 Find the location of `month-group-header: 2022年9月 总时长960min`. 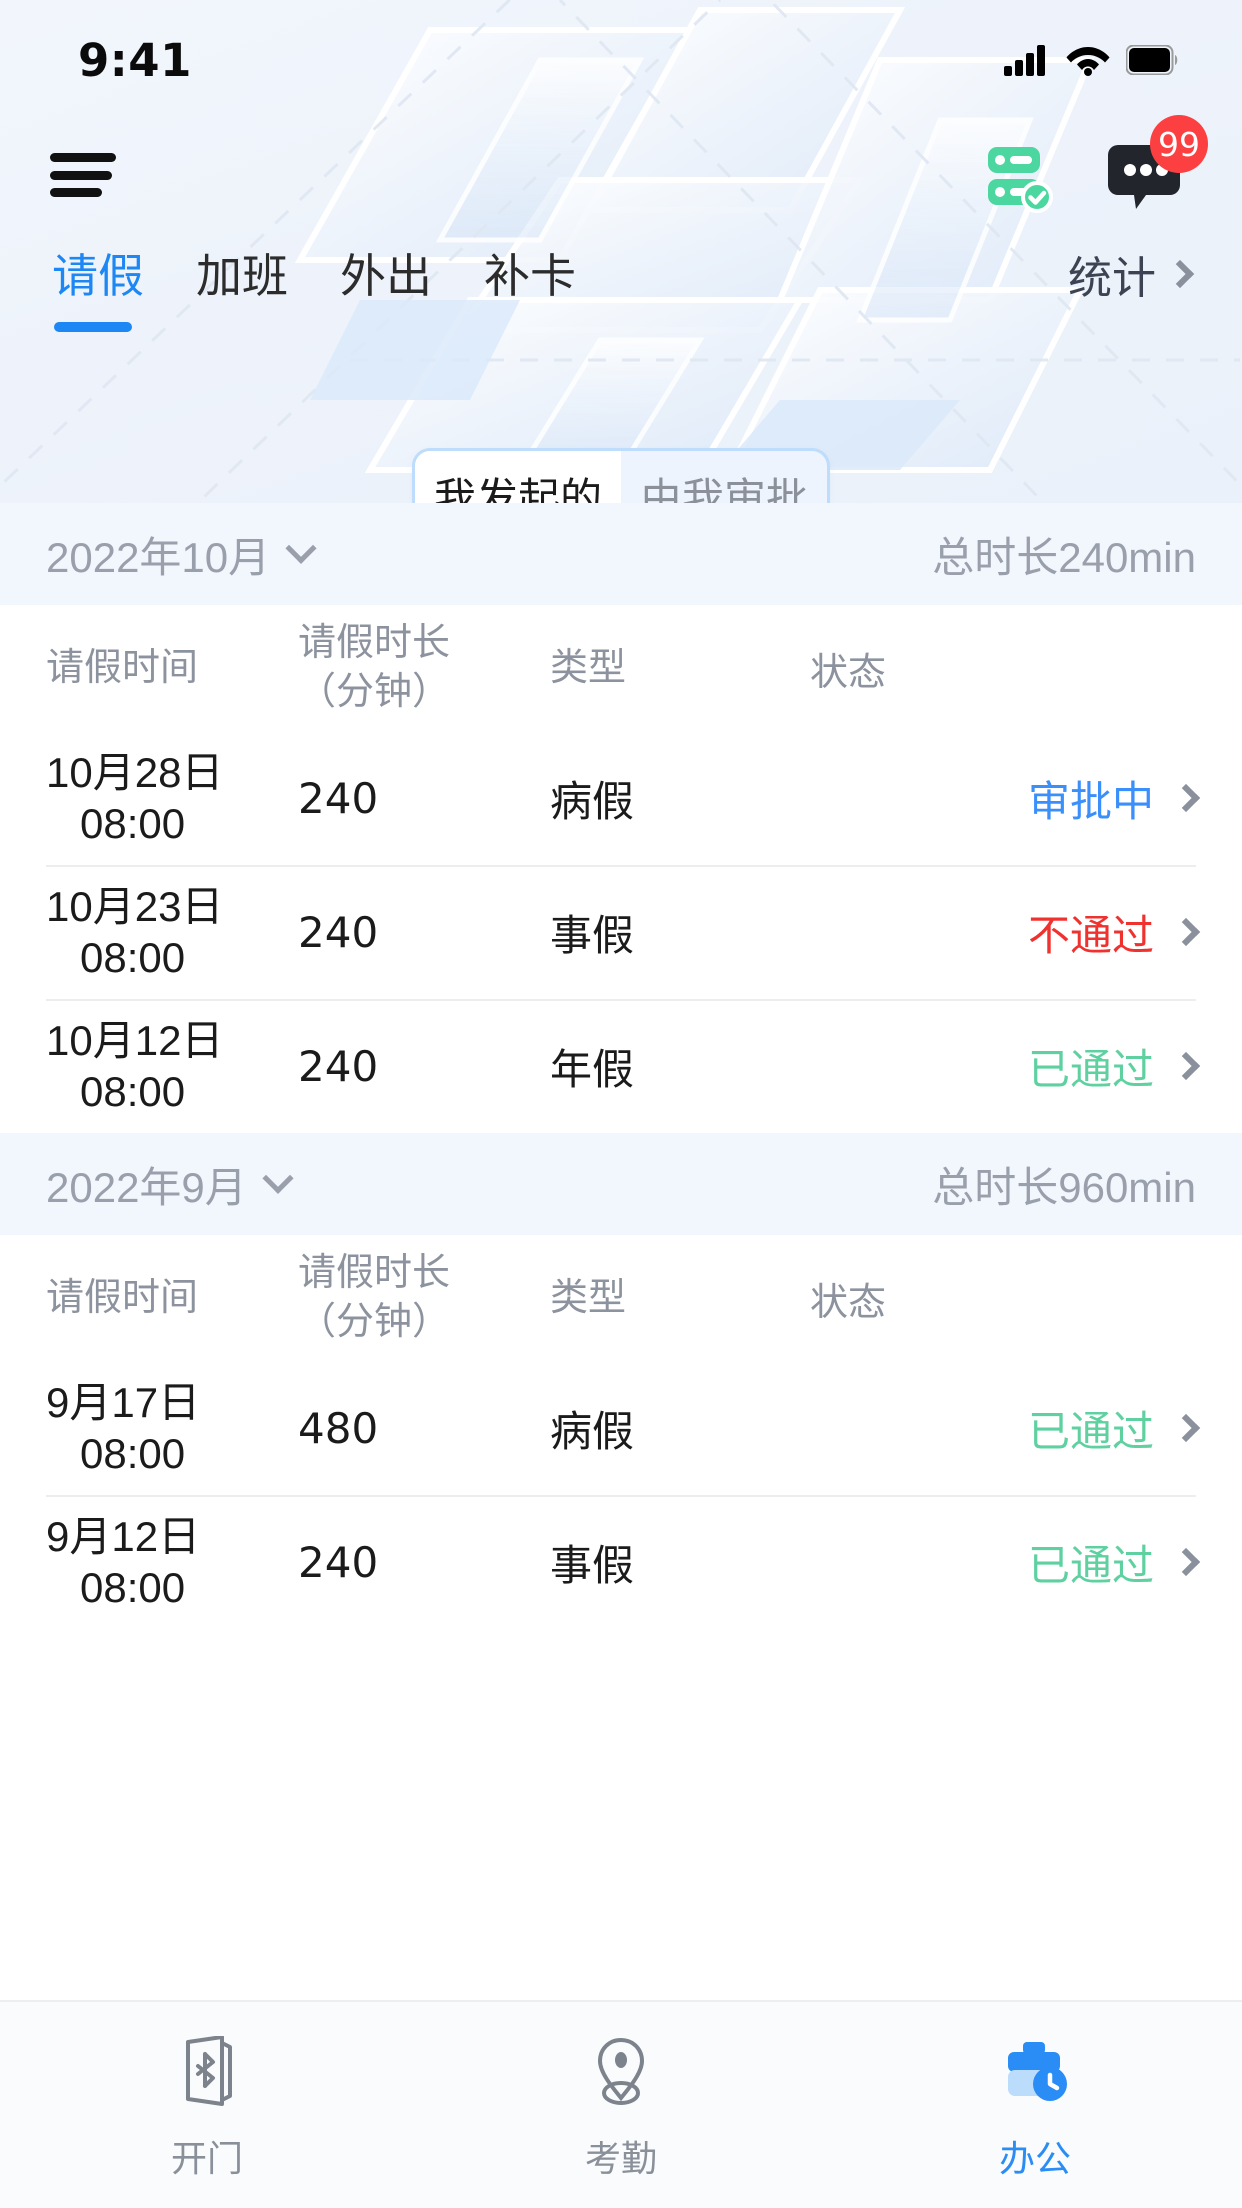

month-group-header: 2022年9月 总时长960min is located at coordinates (621, 1184).